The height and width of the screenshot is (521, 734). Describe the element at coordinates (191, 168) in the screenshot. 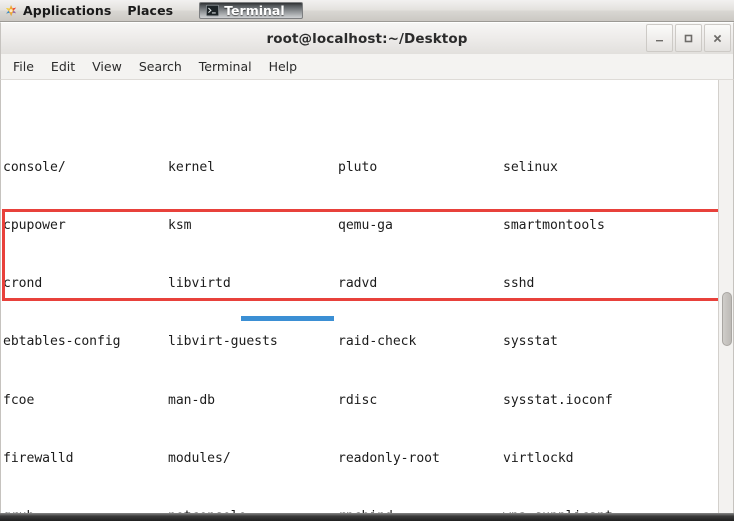

I see `listing-cell: kernel` at that location.